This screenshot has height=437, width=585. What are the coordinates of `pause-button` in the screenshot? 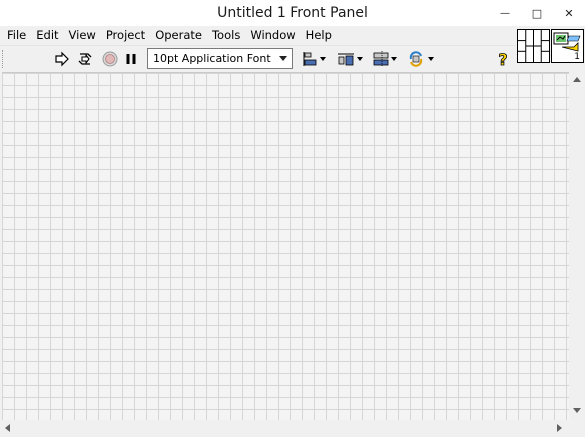 It's located at (131, 59).